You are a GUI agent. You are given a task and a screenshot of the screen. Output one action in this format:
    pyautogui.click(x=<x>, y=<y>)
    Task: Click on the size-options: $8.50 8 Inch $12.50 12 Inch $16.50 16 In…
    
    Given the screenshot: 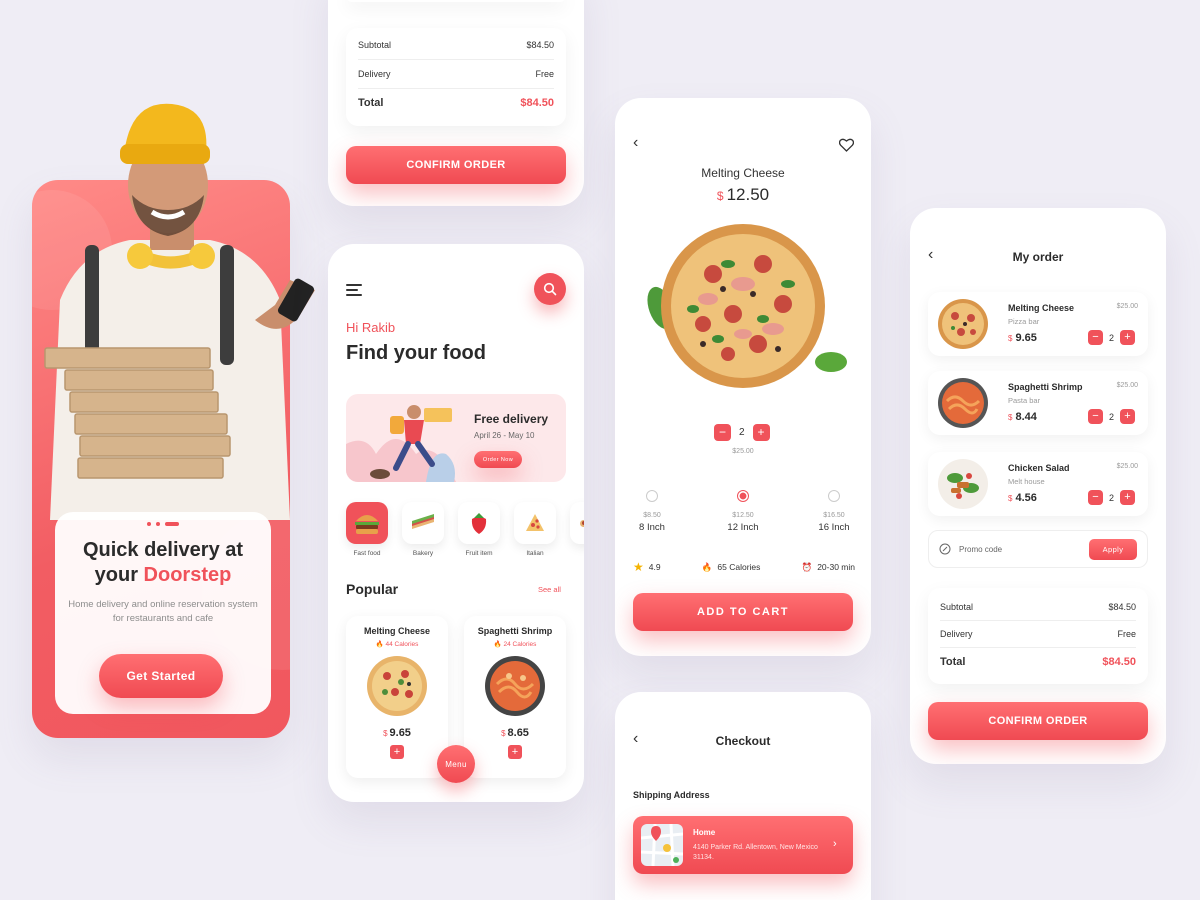 What is the action you would take?
    pyautogui.click(x=743, y=511)
    